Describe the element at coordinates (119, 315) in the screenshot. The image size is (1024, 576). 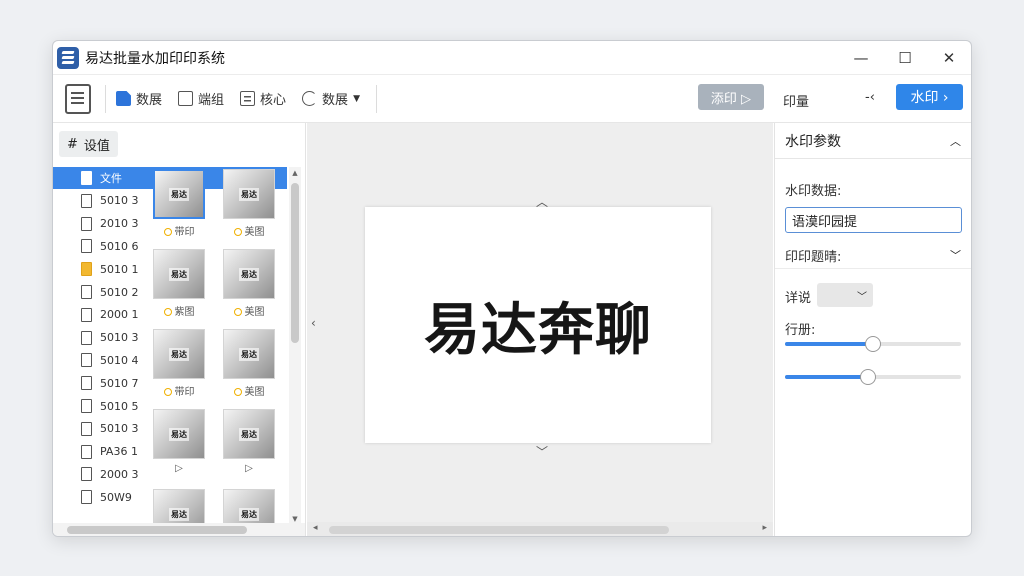
I see `file-name: 2000 1` at that location.